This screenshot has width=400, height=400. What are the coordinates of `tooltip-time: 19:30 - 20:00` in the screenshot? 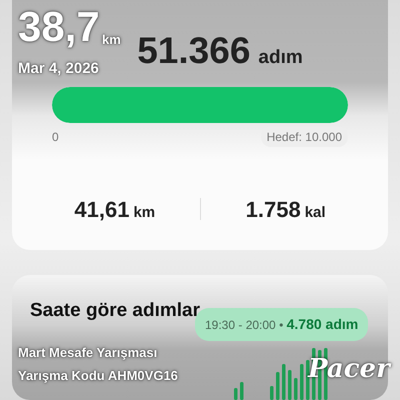 It's located at (240, 325).